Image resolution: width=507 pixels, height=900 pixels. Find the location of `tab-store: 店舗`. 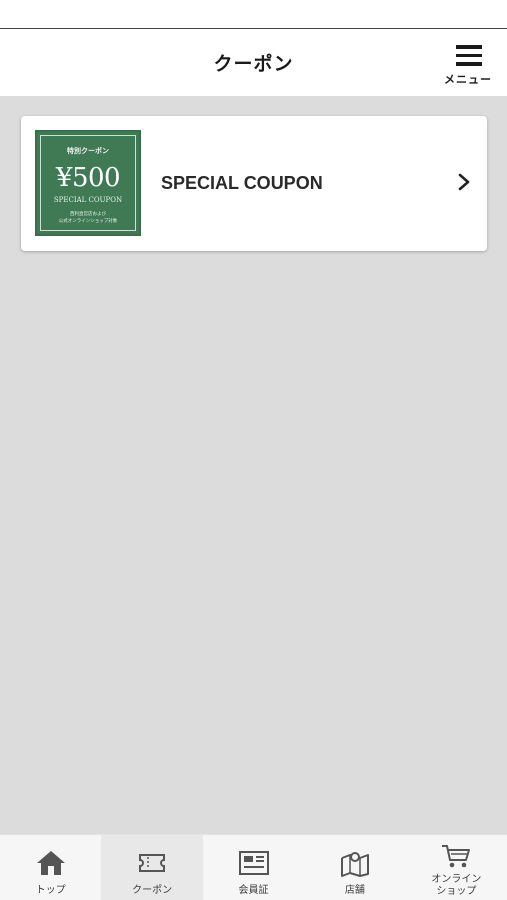

tab-store: 店舗 is located at coordinates (354, 867).